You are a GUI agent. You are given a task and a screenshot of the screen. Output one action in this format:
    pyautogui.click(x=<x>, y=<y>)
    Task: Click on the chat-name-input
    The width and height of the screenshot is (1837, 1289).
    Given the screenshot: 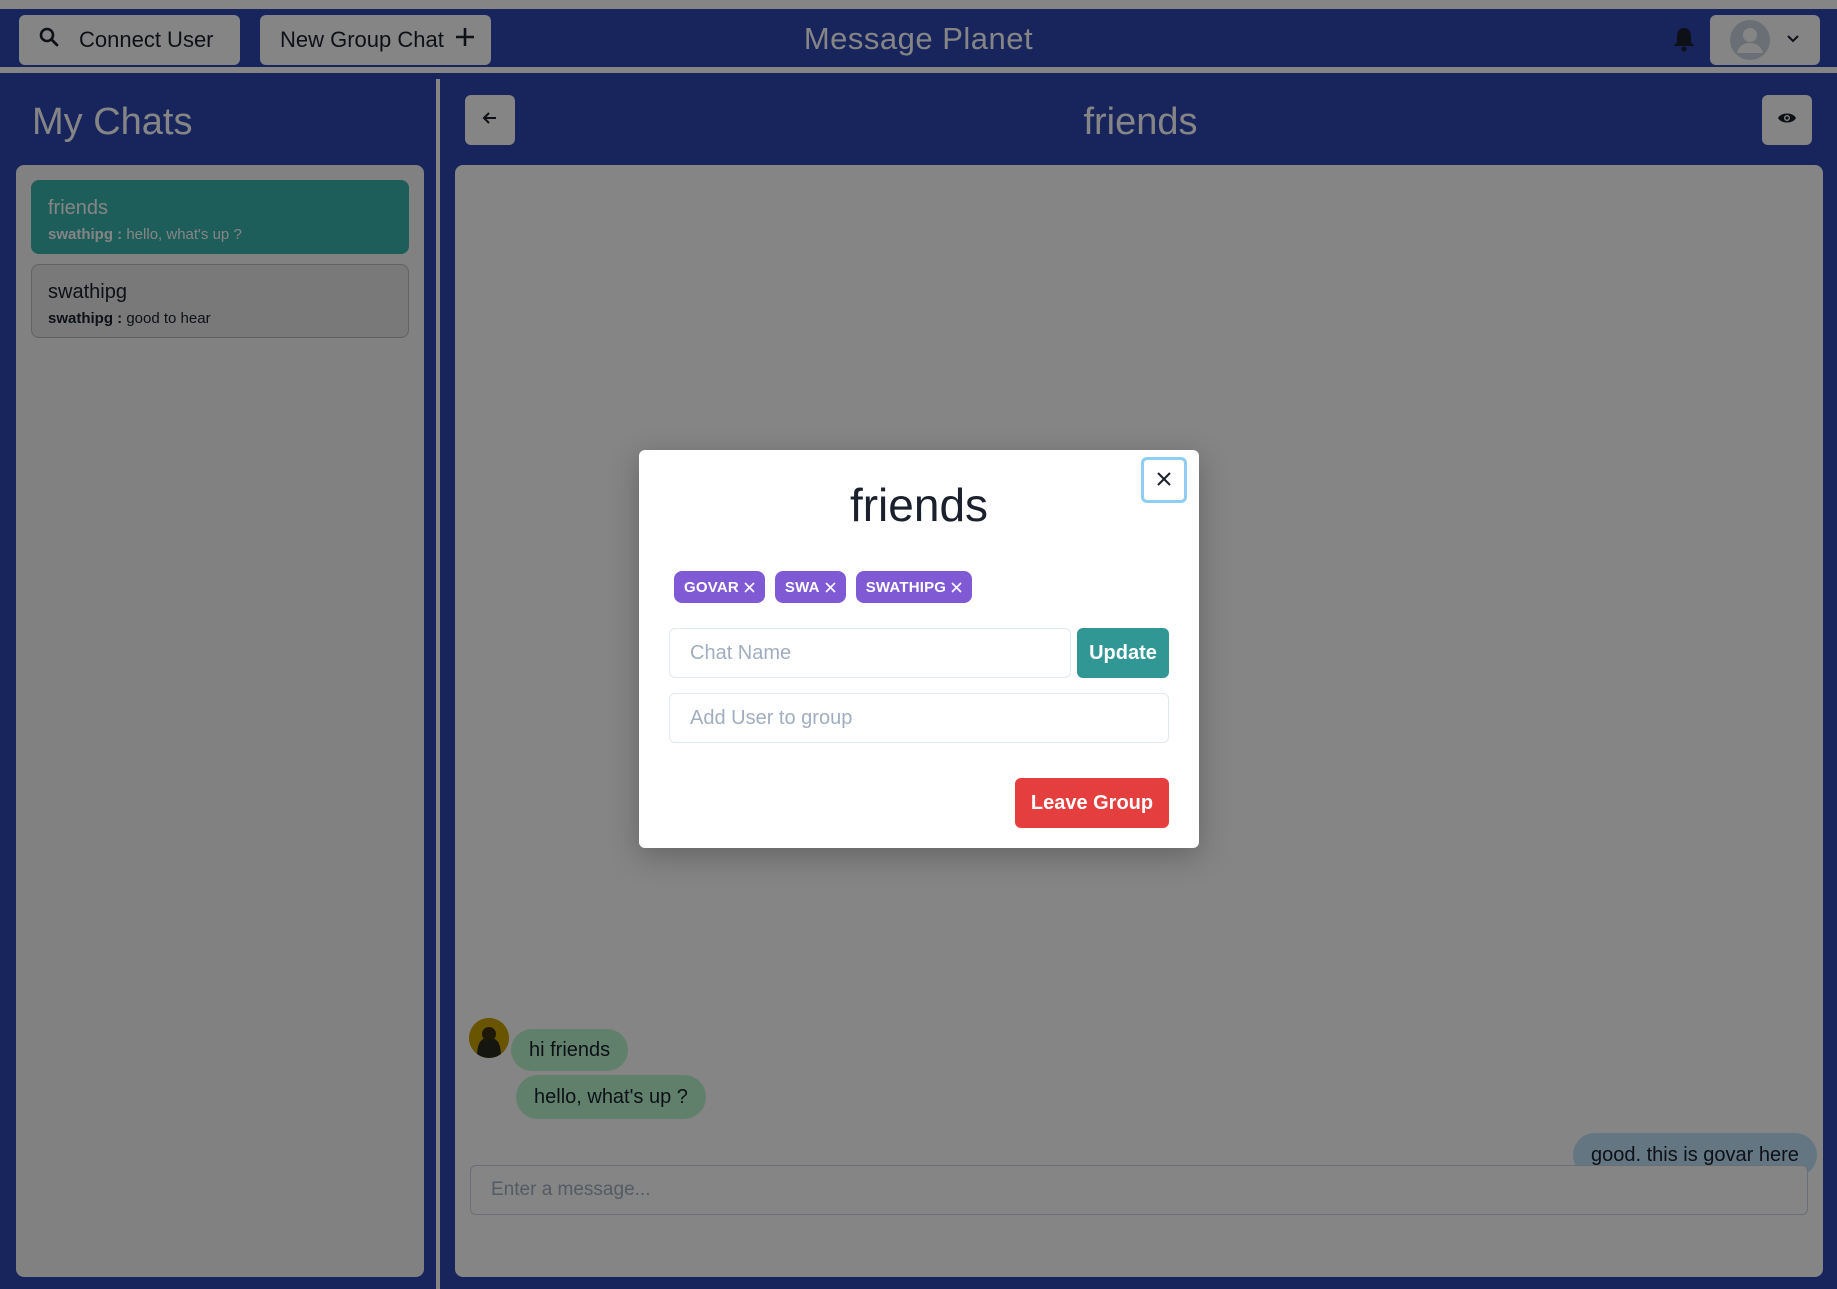 What is the action you would take?
    pyautogui.click(x=870, y=653)
    